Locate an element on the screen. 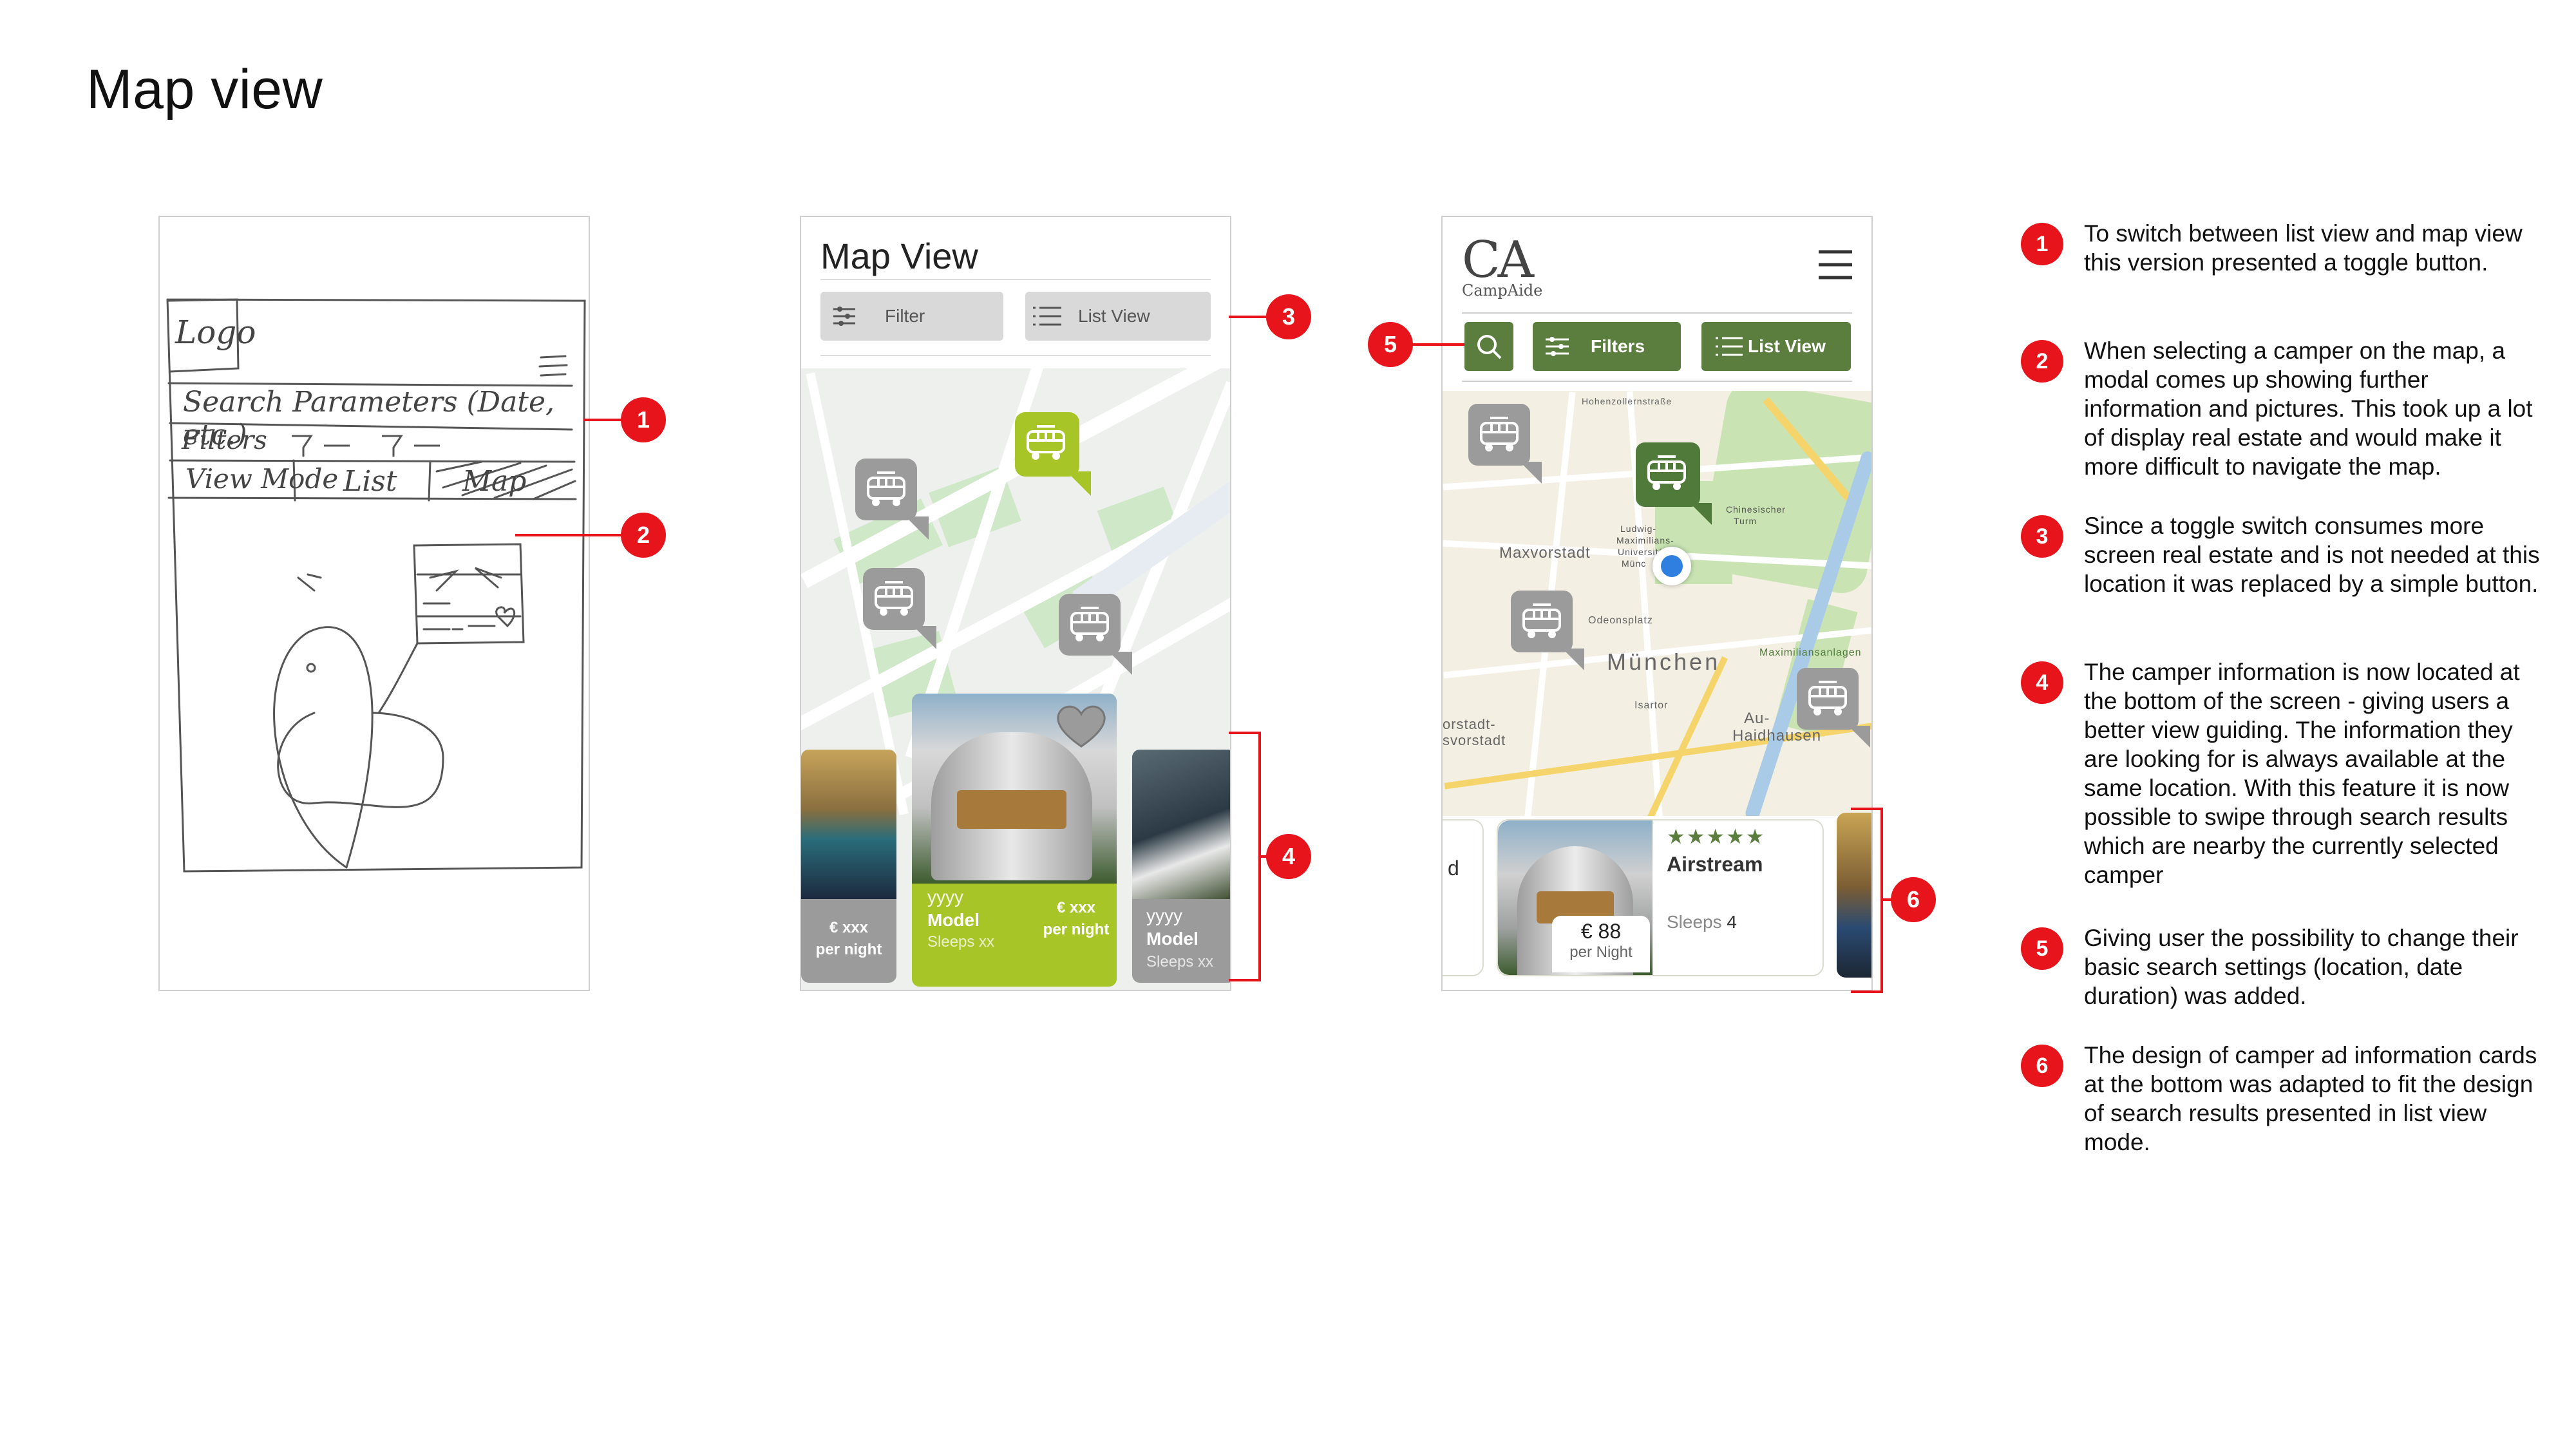  sketch-filters: Filters is located at coordinates (224, 441).